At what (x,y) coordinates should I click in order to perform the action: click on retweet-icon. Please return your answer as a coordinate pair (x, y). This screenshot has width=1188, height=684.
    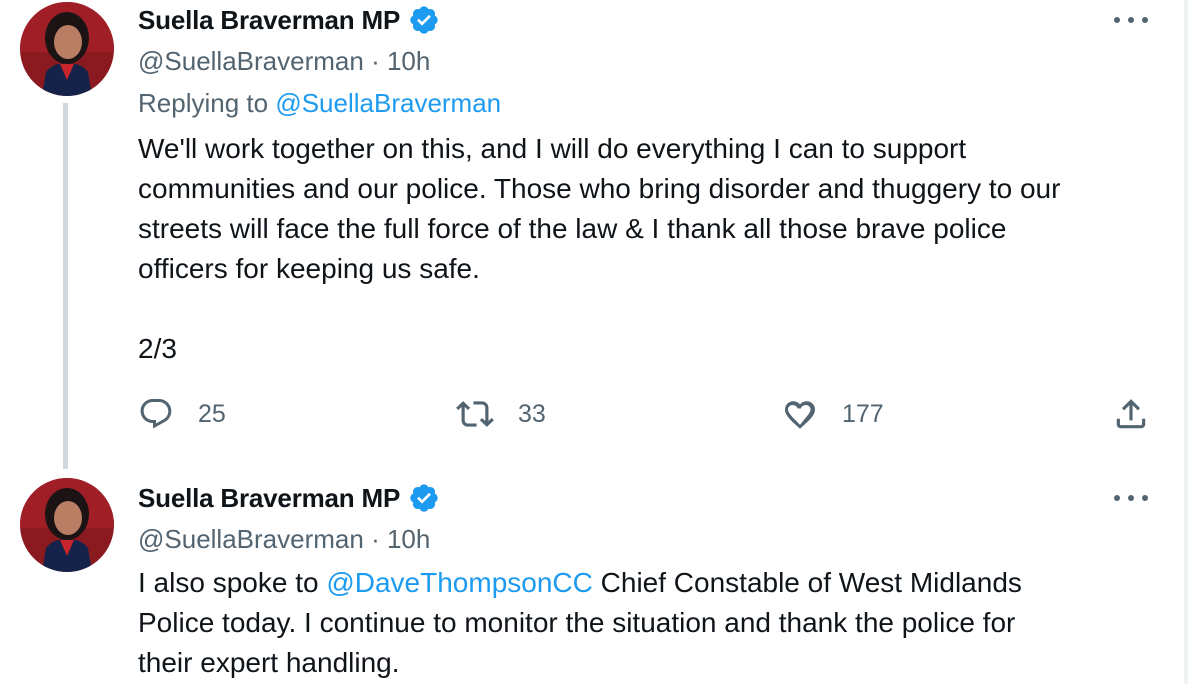
    Looking at the image, I should click on (475, 414).